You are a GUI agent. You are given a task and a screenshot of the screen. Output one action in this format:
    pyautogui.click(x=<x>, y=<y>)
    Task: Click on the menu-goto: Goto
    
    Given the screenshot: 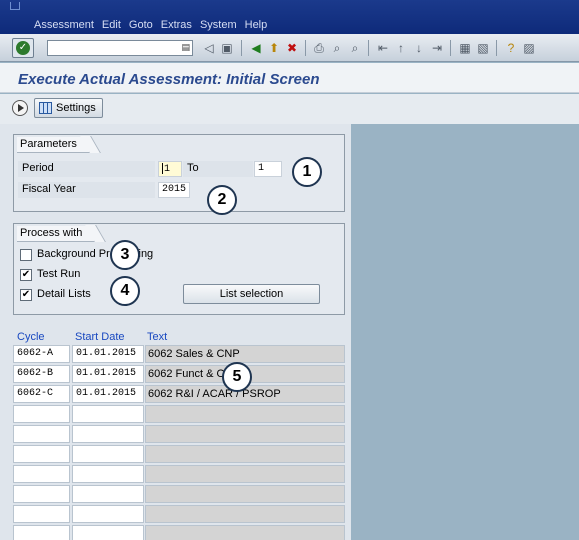 What is the action you would take?
    pyautogui.click(x=141, y=25)
    